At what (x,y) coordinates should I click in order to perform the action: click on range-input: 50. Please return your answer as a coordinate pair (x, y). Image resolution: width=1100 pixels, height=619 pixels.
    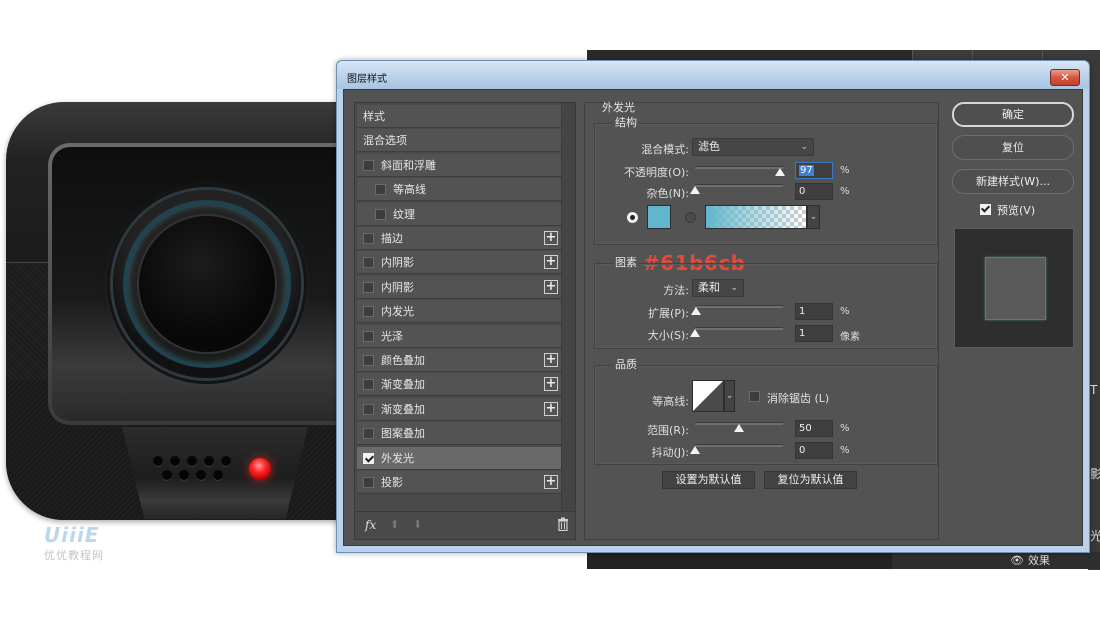
    Looking at the image, I should click on (814, 428).